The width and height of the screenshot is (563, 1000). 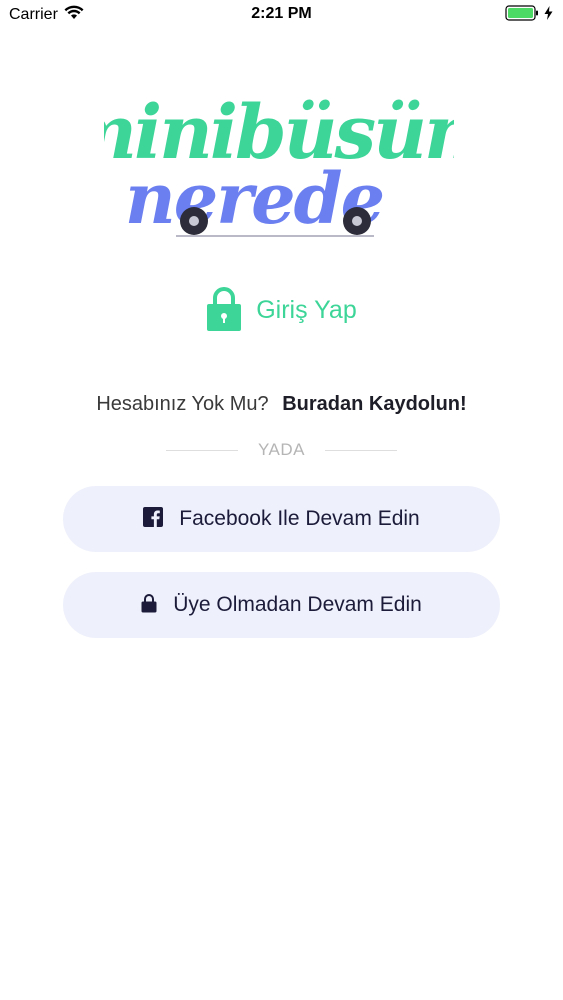 I want to click on guest-login-button: Üye Olmadan Devam Edin, so click(x=281, y=605).